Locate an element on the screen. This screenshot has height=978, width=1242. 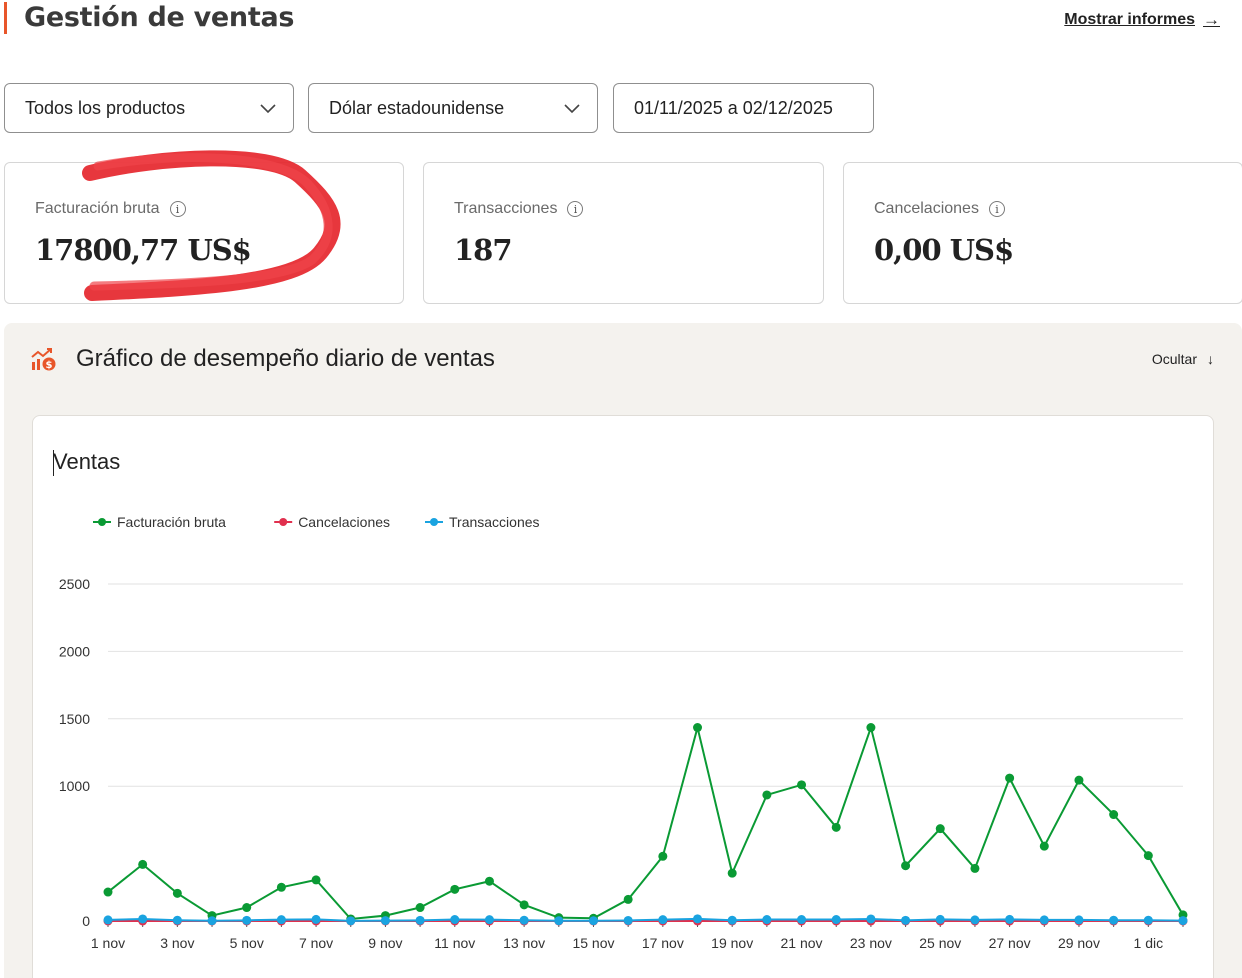
transactions-card: Transacciones i 187 is located at coordinates (623, 233).